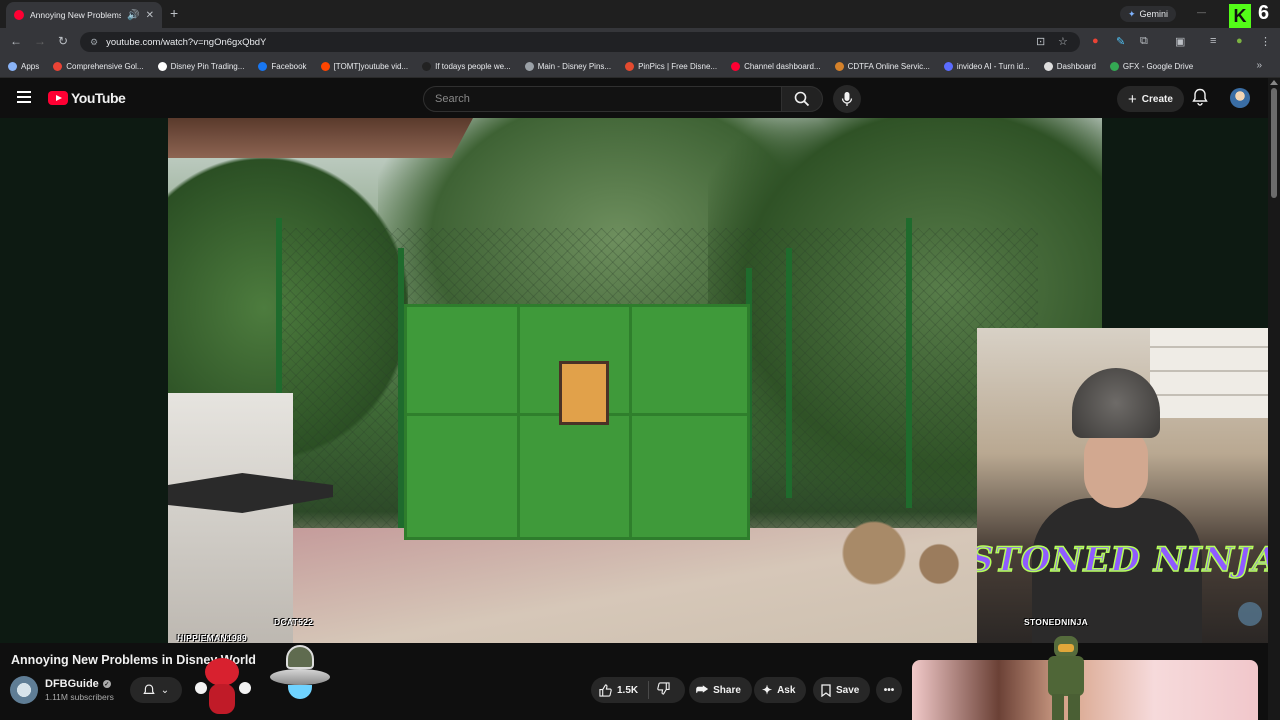 The height and width of the screenshot is (720, 1280). What do you see at coordinates (603, 99) in the screenshot?
I see `search-input: Search` at bounding box center [603, 99].